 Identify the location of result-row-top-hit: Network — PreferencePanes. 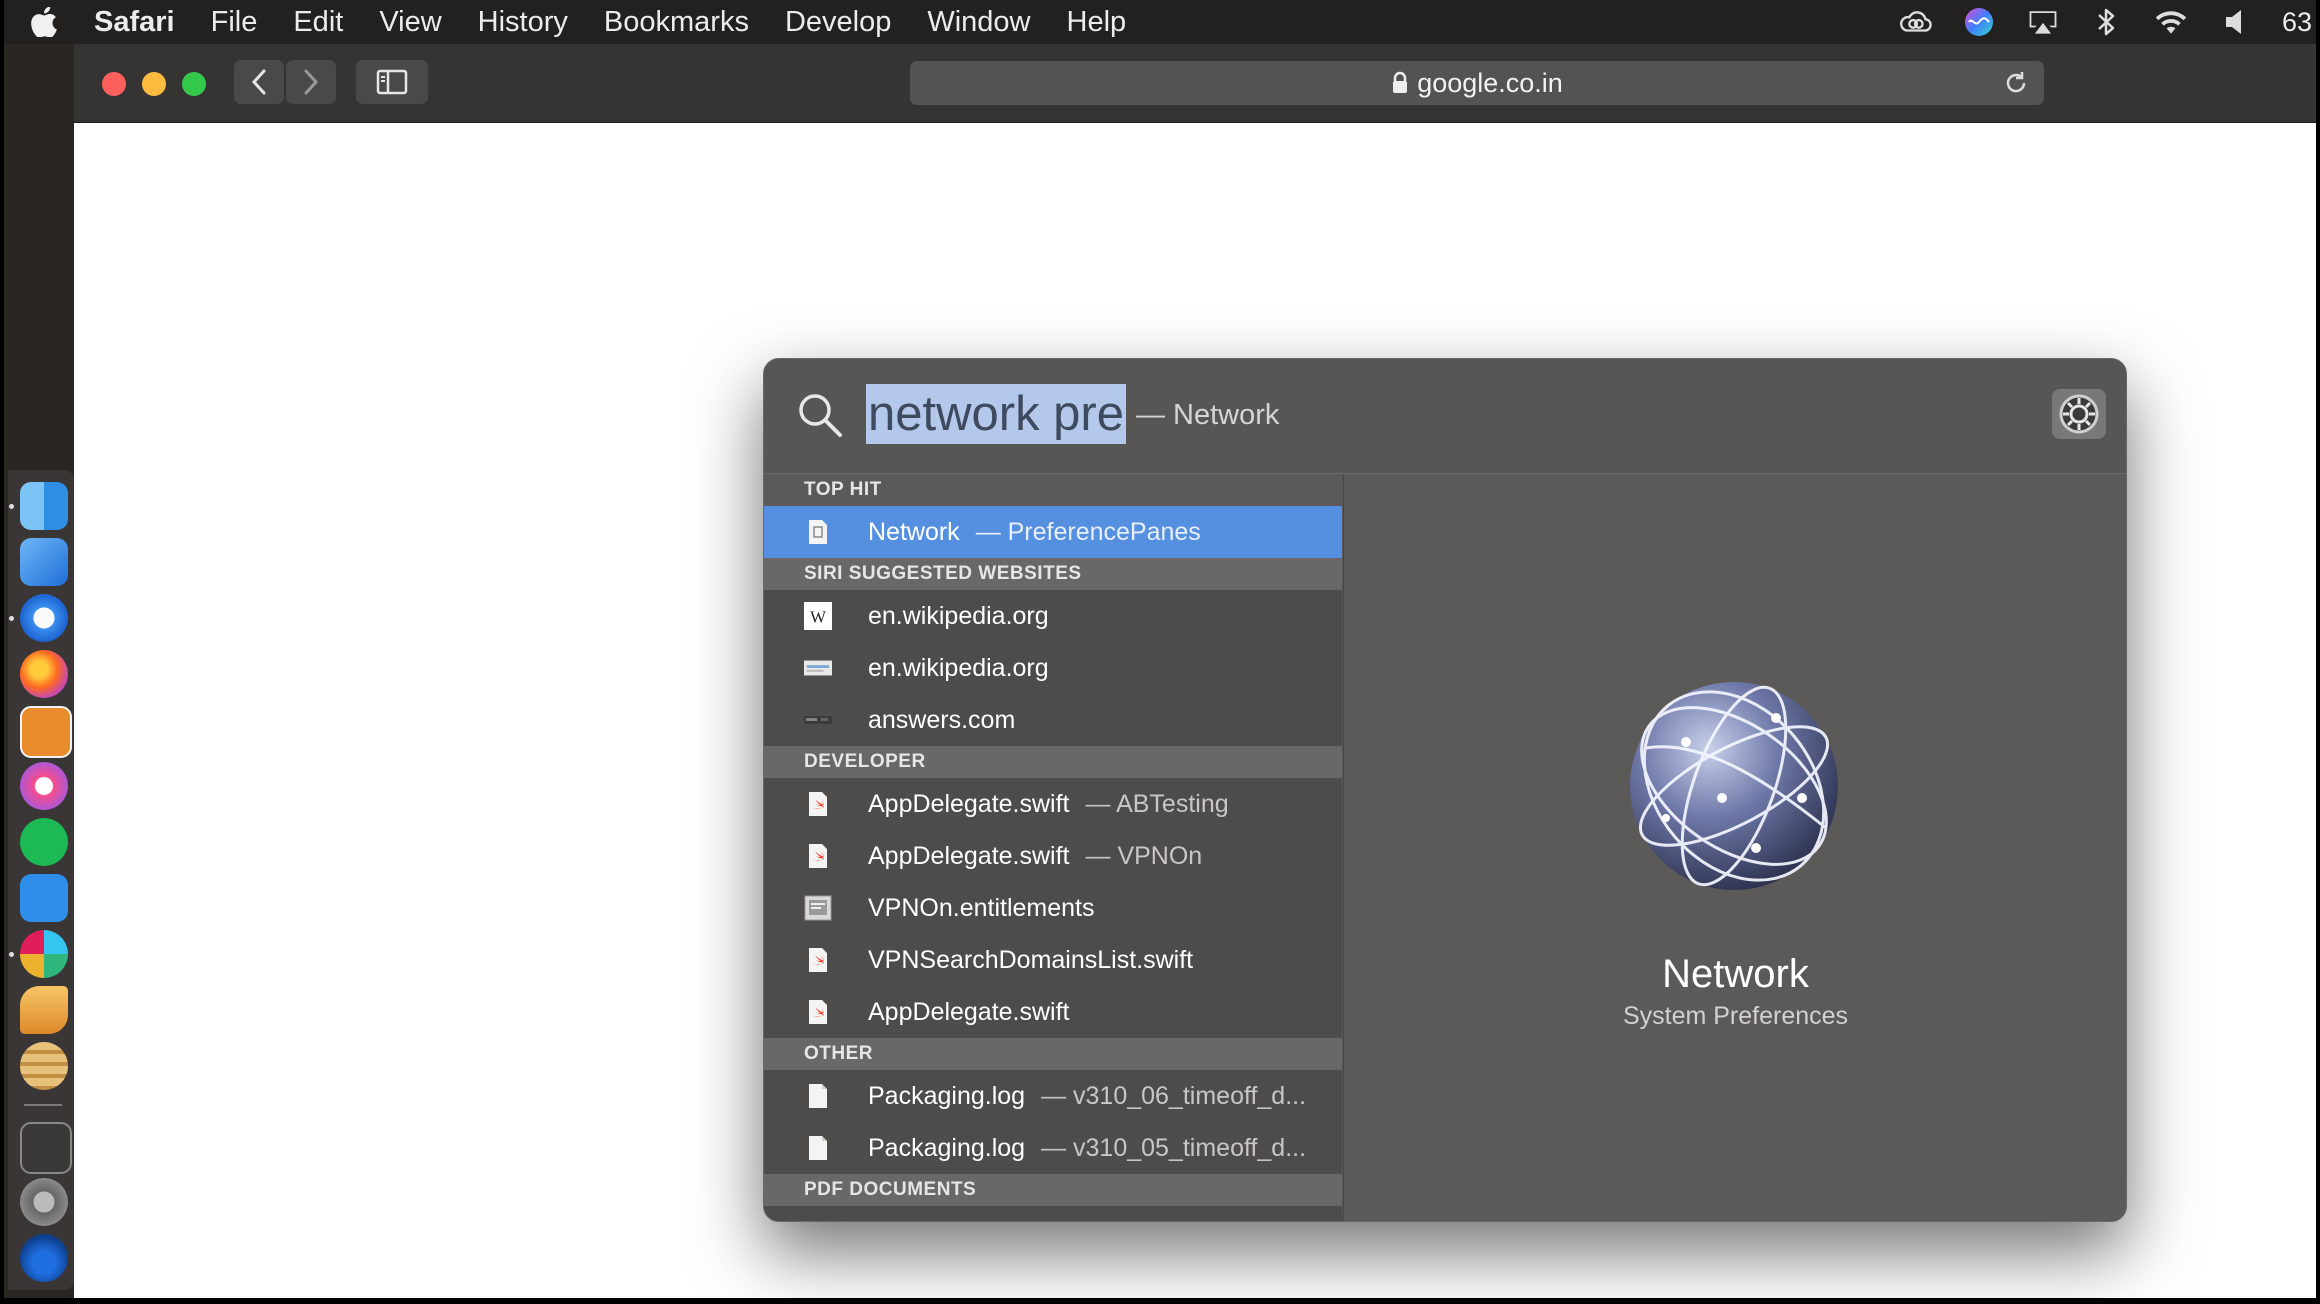
(1053, 532).